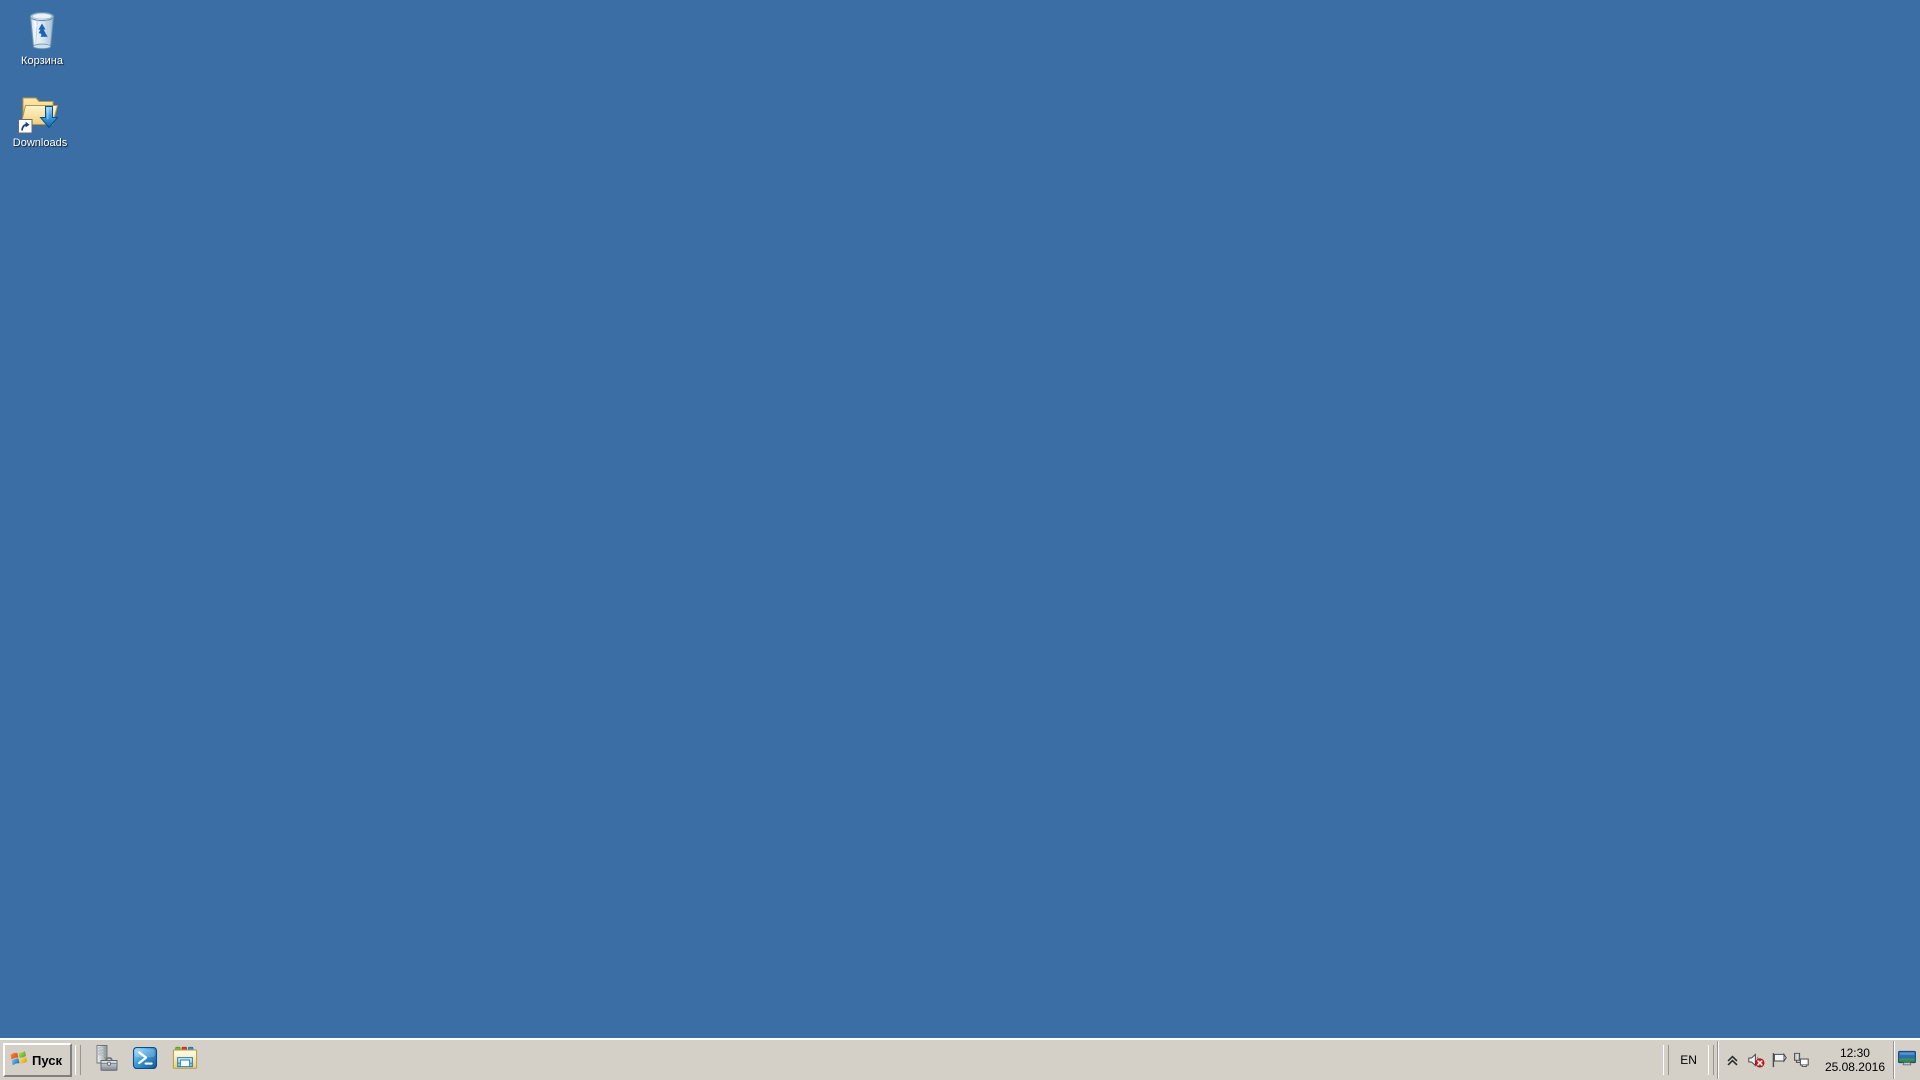 The image size is (1920, 1080). Describe the element at coordinates (1854, 1053) in the screenshot. I see `clock-time: 12:30` at that location.